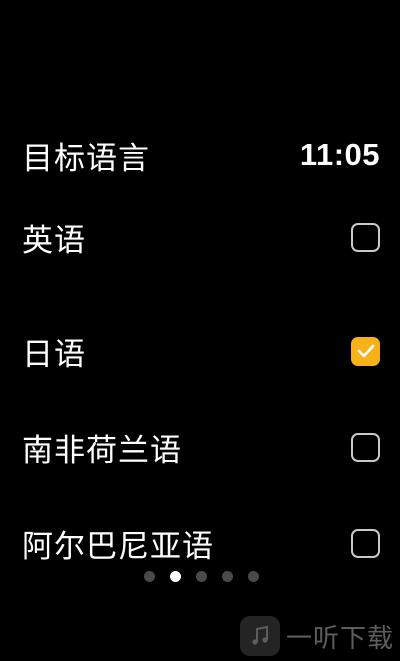  I want to click on clock-time: 11:05, so click(339, 154).